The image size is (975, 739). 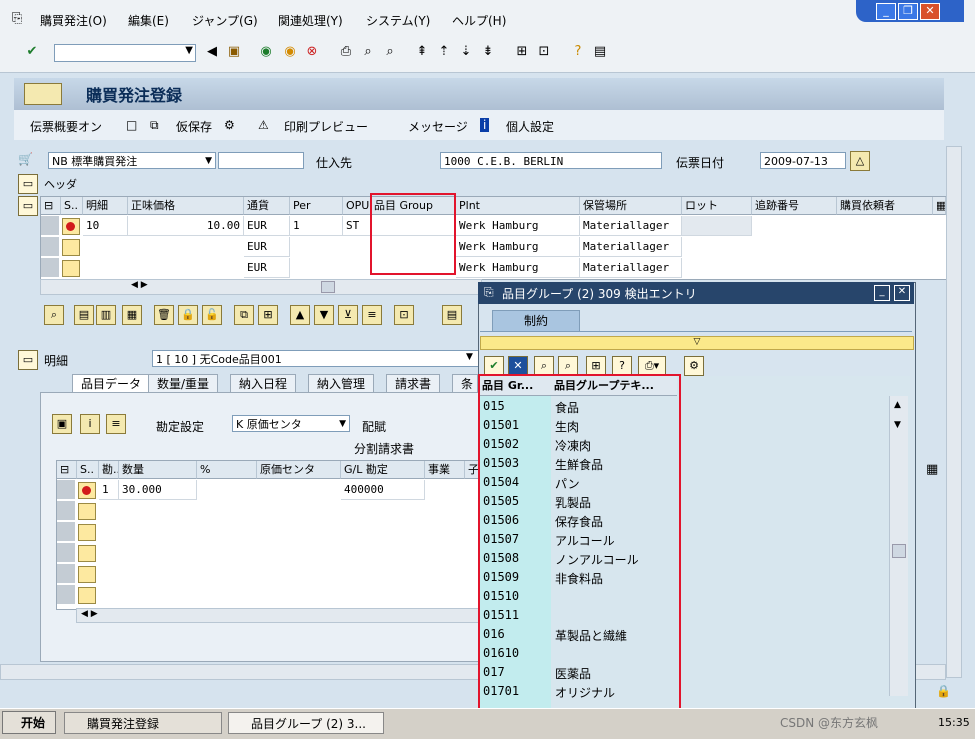 I want to click on account-assignment-select: K 原価センタ ▼, so click(x=291, y=423).